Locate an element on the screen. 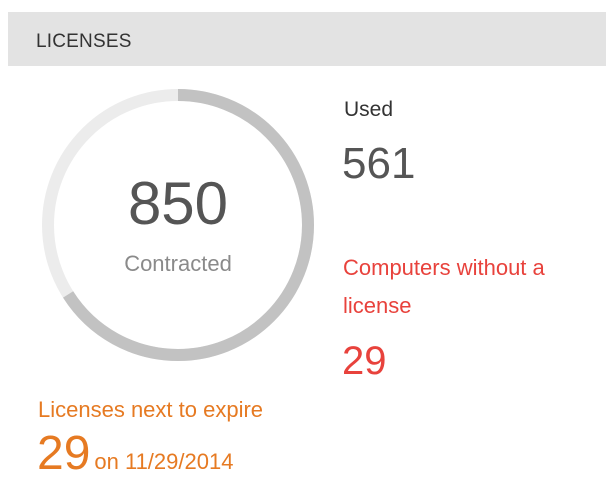 The width and height of the screenshot is (606, 485). contracted-count: 850 is located at coordinates (178, 203).